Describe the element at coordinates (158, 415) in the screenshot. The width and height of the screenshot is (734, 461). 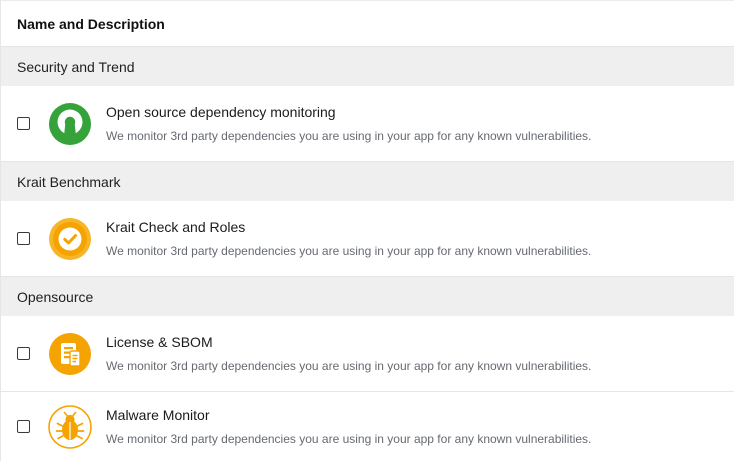
I see `item-title: Malware Monitor` at that location.